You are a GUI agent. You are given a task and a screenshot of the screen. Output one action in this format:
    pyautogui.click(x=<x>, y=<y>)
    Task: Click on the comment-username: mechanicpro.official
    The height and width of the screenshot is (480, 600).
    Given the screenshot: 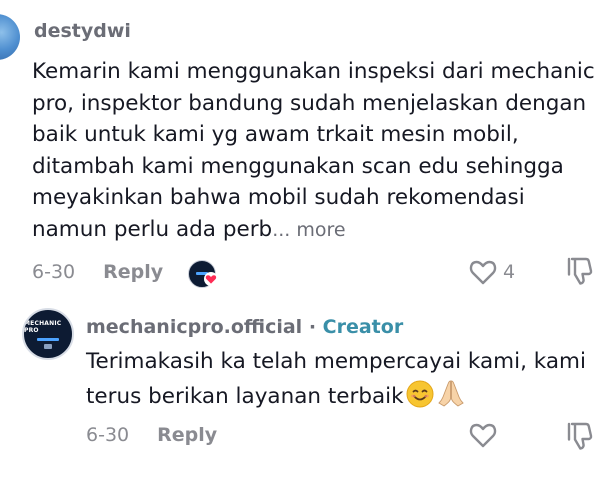 What is the action you would take?
    pyautogui.click(x=194, y=327)
    